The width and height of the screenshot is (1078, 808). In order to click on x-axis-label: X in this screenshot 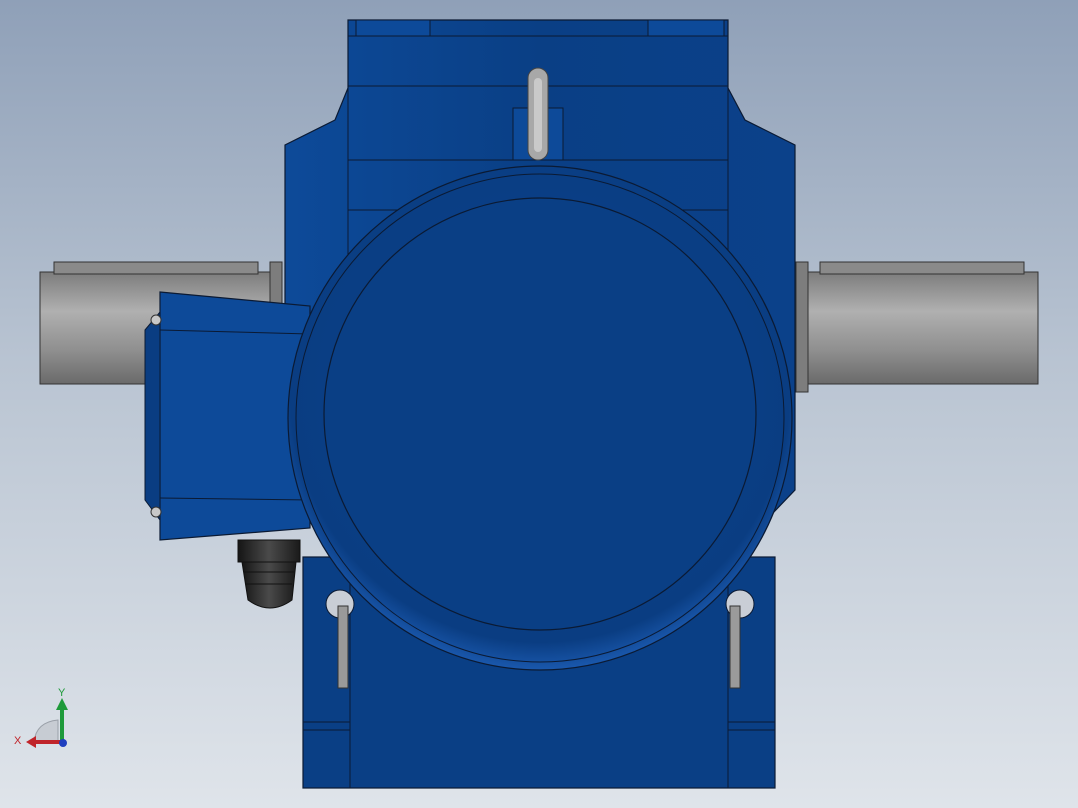, I will do `click(18, 741)`.